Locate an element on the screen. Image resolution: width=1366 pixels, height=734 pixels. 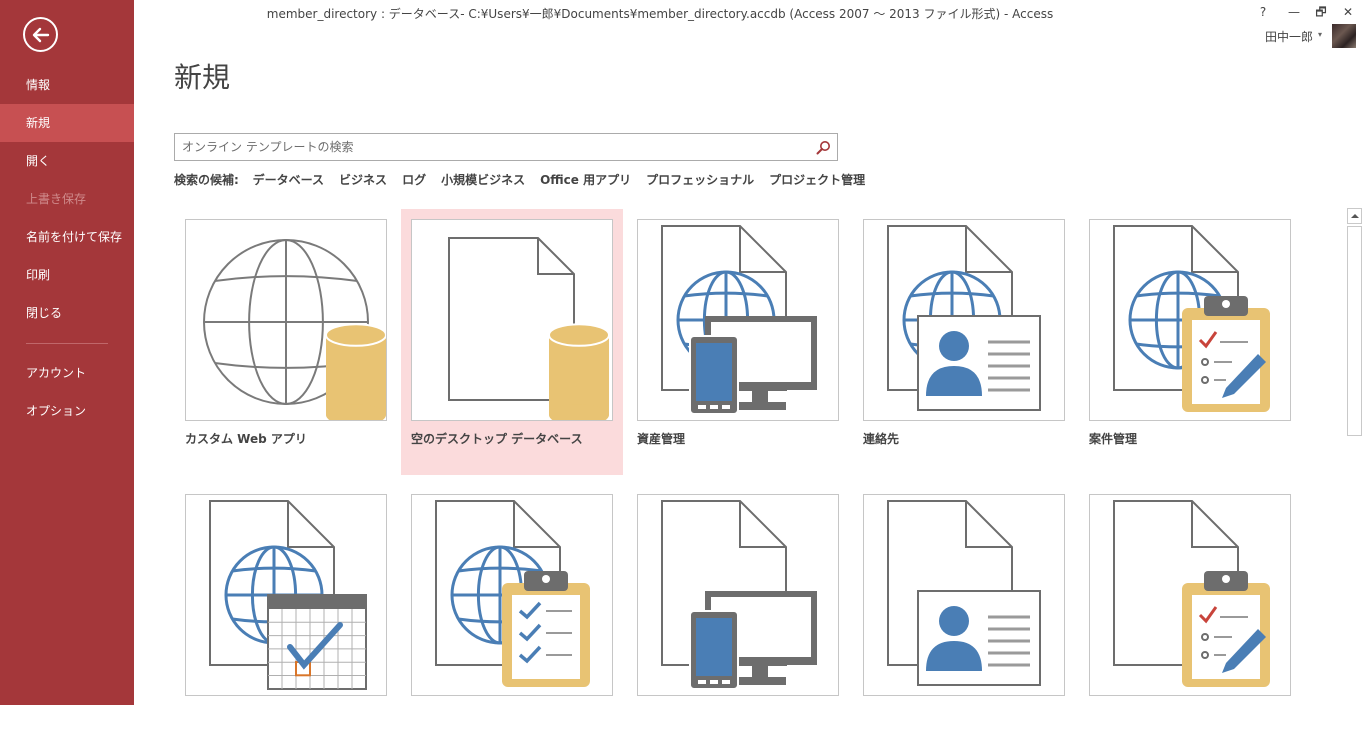
back-arrow-icon is located at coordinates (41, 35).